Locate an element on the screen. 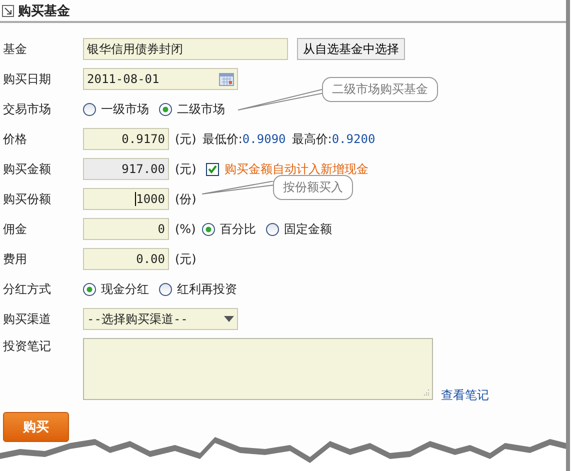 The image size is (572, 471). checkbox-label: 购买金额自动计入新增现金 is located at coordinates (296, 169).